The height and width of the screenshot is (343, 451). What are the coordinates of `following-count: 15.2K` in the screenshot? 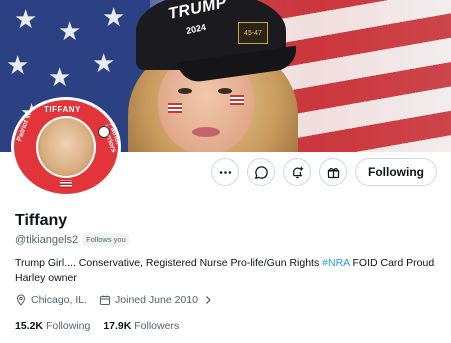 It's located at (29, 326).